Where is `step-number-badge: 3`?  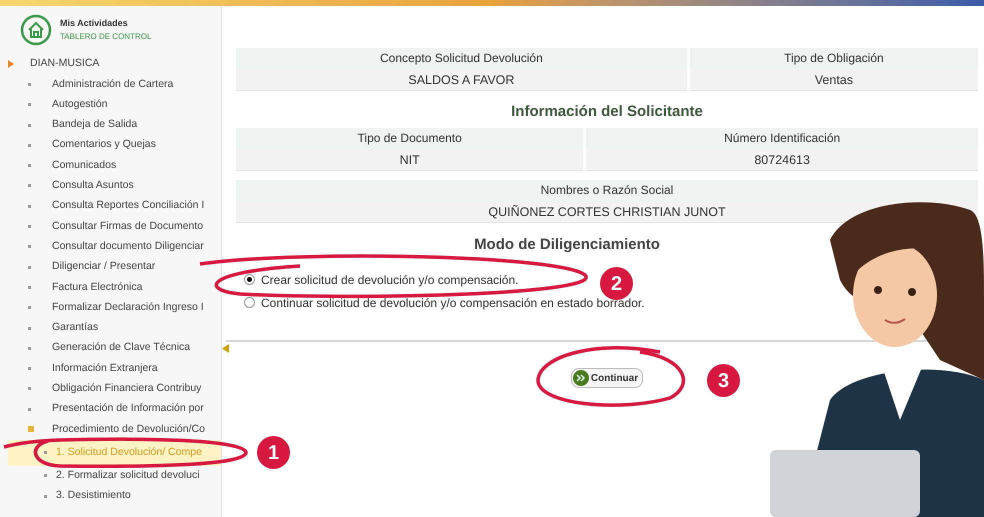 step-number-badge: 3 is located at coordinates (723, 380).